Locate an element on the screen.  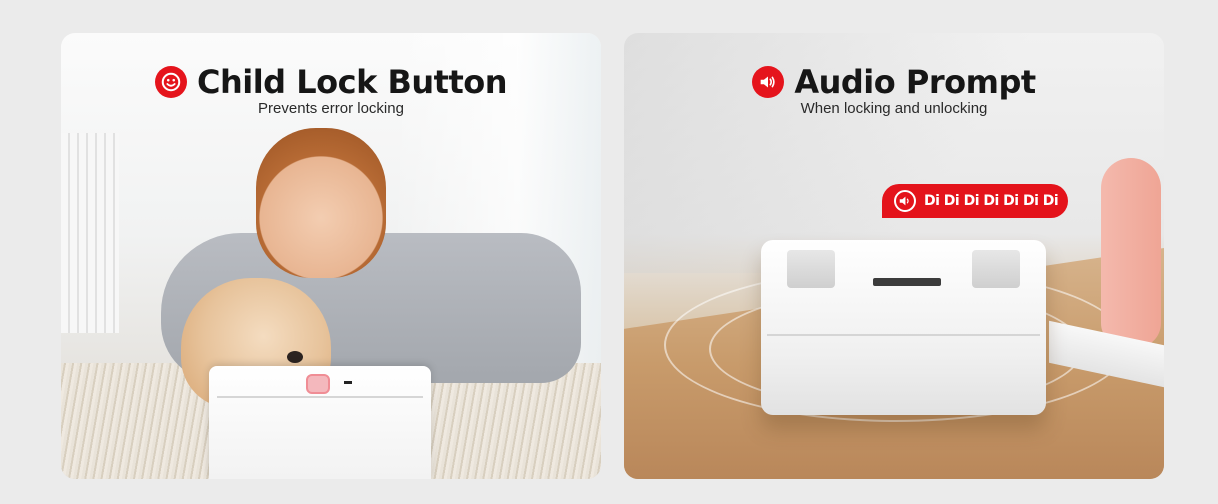
indicator-slot is located at coordinates (348, 382).